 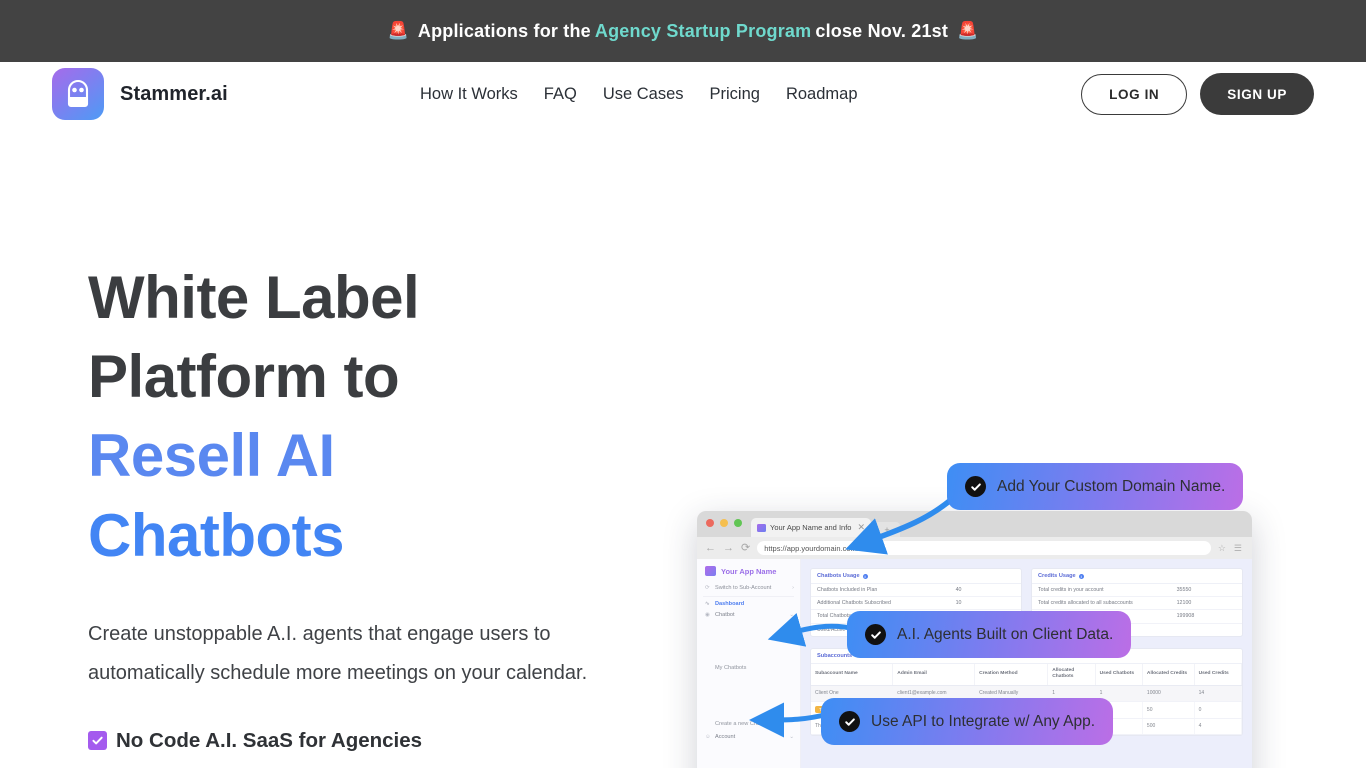 What do you see at coordinates (761, 527) in the screenshot?
I see `tab-favicon-icon` at bounding box center [761, 527].